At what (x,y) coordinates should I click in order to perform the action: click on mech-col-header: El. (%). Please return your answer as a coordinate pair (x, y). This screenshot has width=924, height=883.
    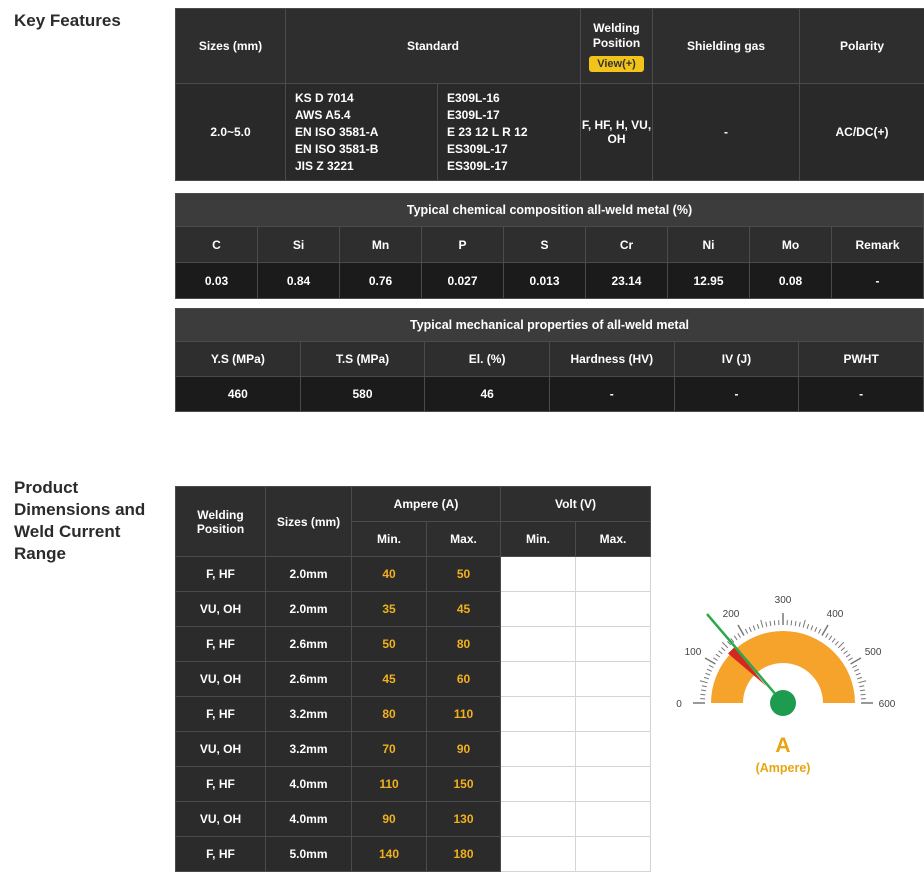
    Looking at the image, I should click on (487, 359).